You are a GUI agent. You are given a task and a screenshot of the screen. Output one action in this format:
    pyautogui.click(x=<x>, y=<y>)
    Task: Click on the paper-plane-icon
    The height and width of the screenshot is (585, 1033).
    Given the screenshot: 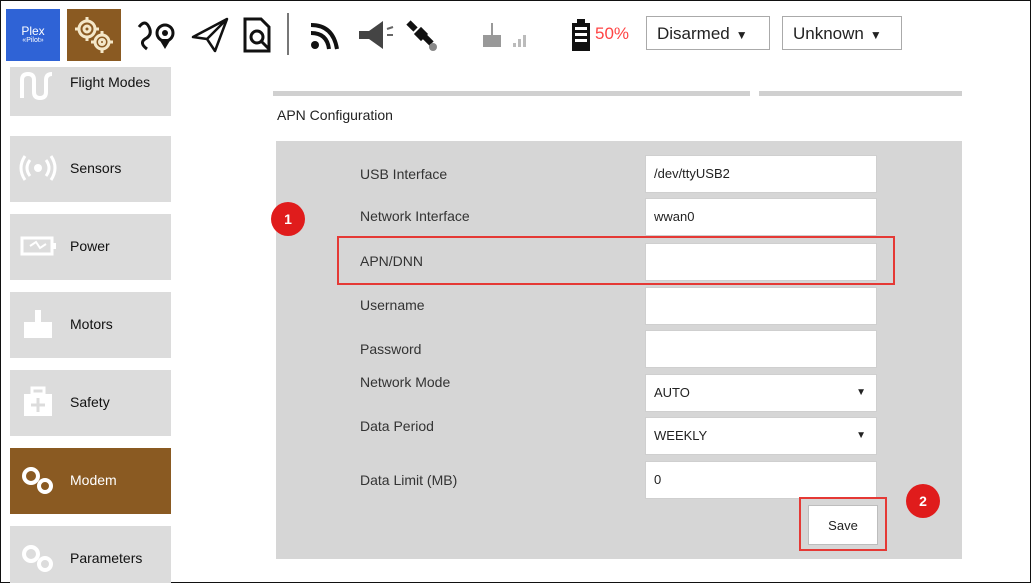 What is the action you would take?
    pyautogui.click(x=210, y=35)
    